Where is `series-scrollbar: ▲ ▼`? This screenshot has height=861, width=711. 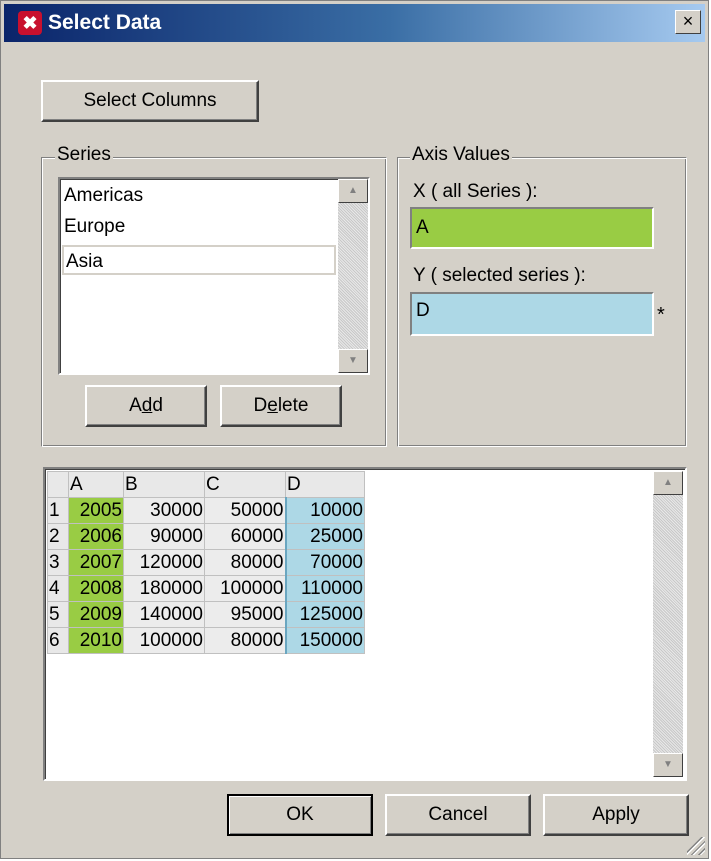
series-scrollbar: ▲ ▼ is located at coordinates (353, 276).